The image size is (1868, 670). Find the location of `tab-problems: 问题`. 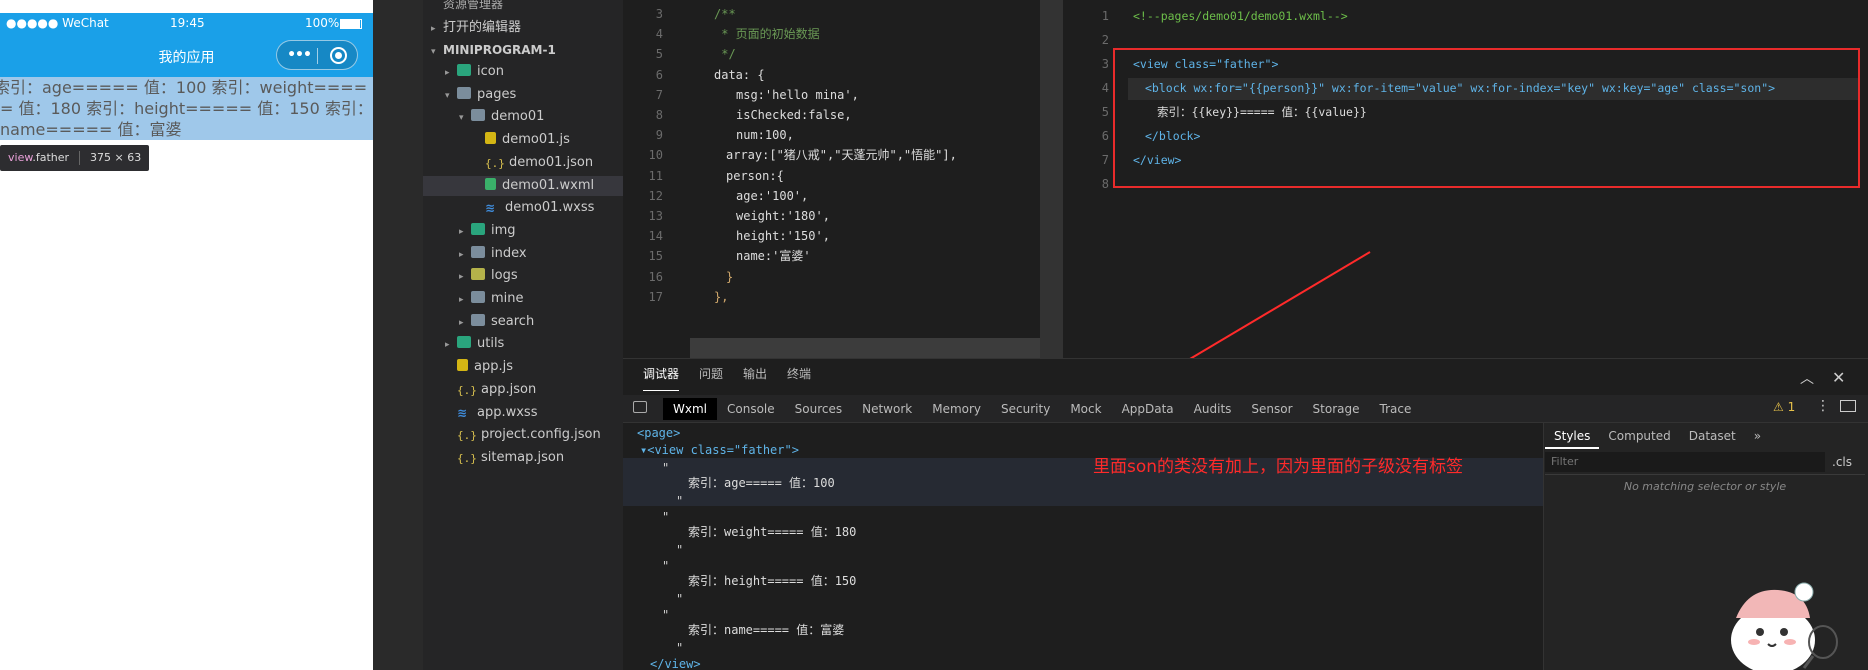

tab-problems: 问题 is located at coordinates (711, 378).